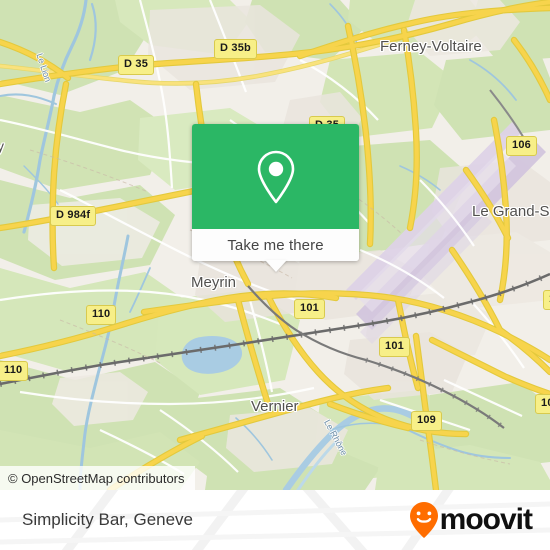  I want to click on location-popup-card: Take me there, so click(275, 198).